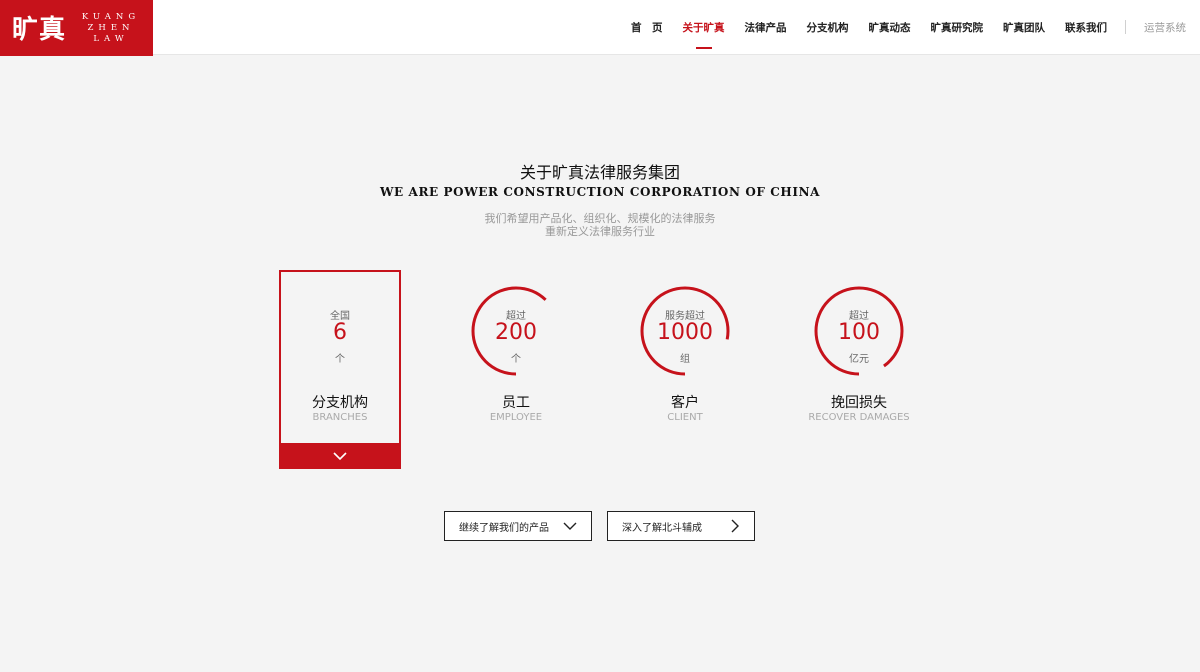 The width and height of the screenshot is (1200, 672). I want to click on nav-item-news: 旷真动态, so click(890, 27).